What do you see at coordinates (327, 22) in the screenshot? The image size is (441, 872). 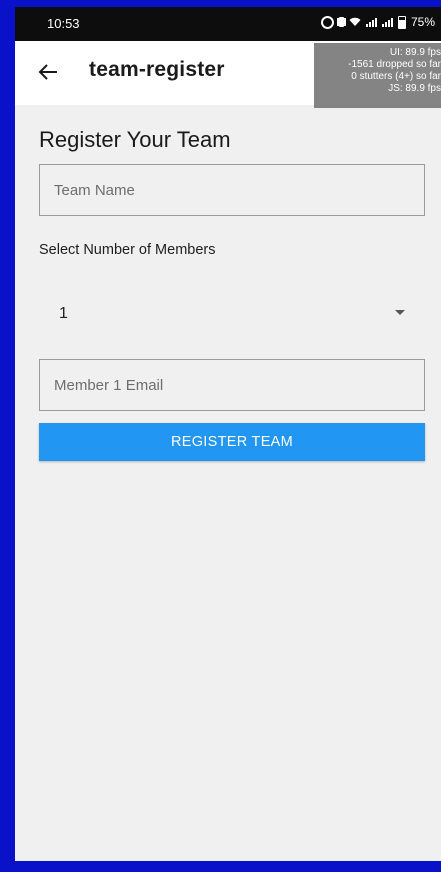 I see `alarm-icon` at bounding box center [327, 22].